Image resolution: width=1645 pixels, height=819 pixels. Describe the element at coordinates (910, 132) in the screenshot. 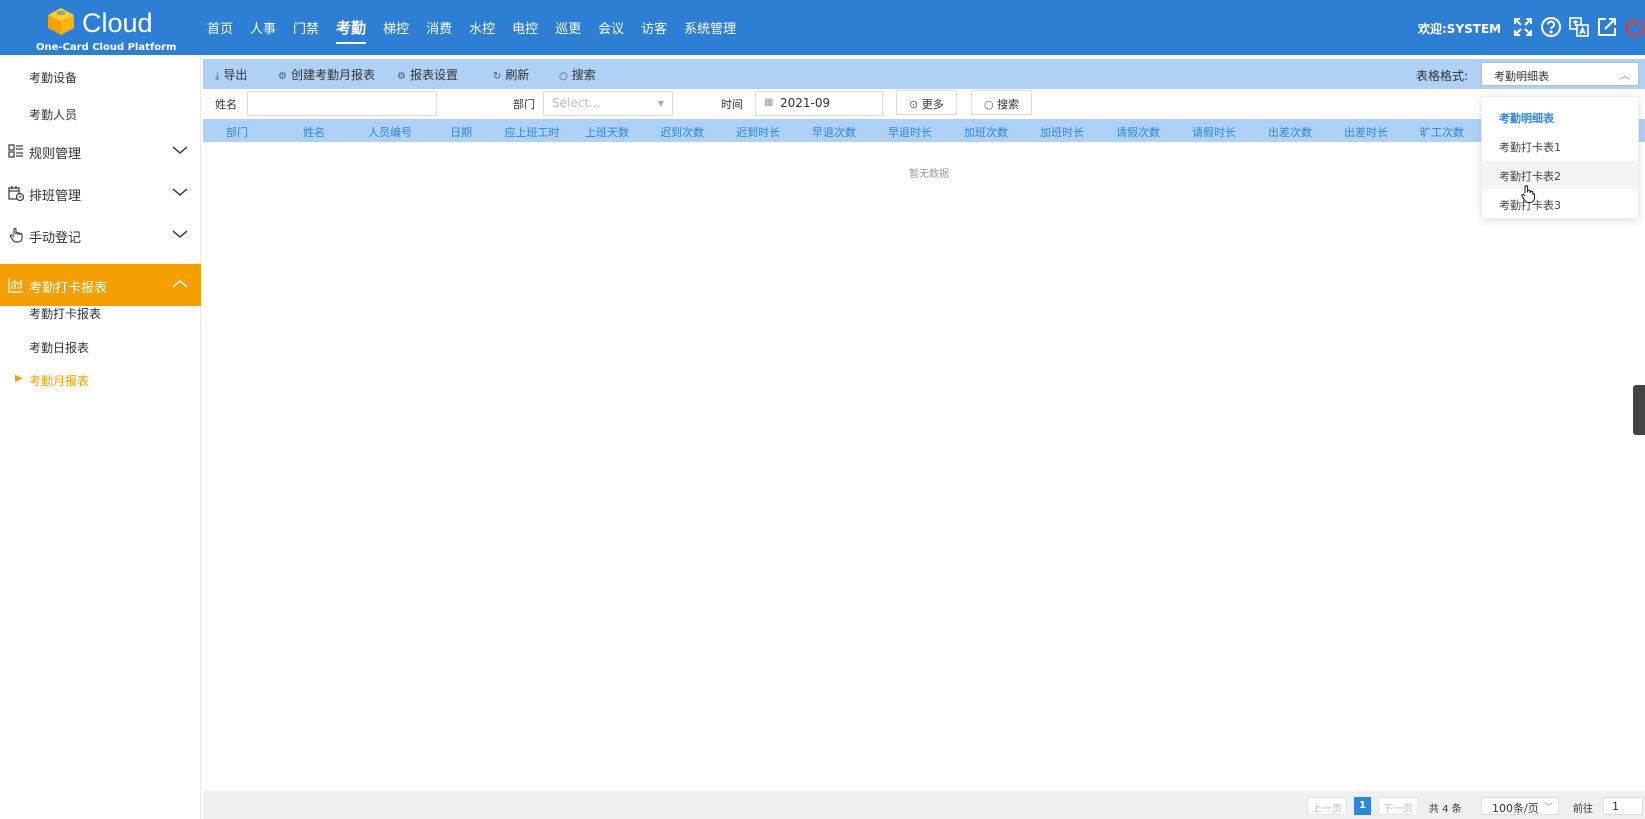

I see `column-header: 早退时长` at that location.